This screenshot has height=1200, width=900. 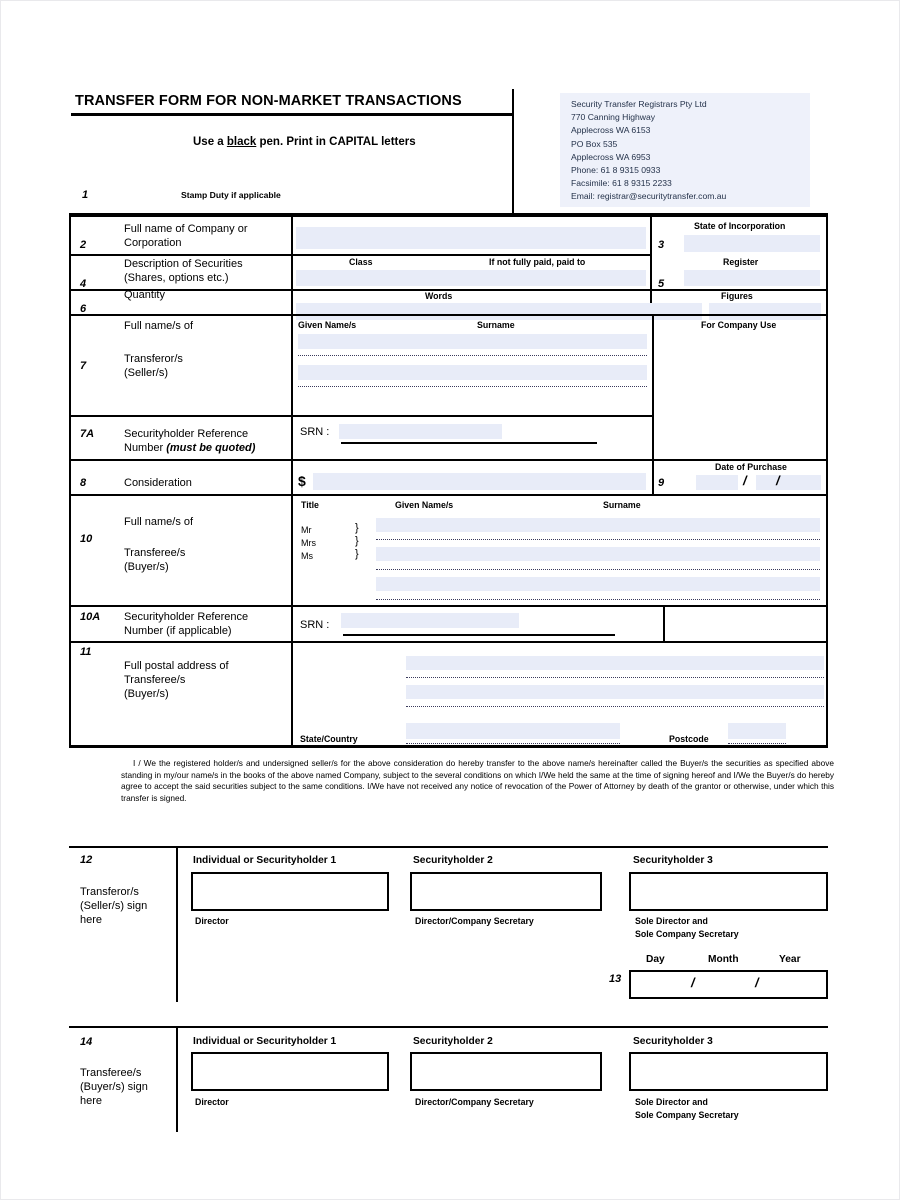 I want to click on transferor-box-3-header: Securityholder 3, so click(x=673, y=860).